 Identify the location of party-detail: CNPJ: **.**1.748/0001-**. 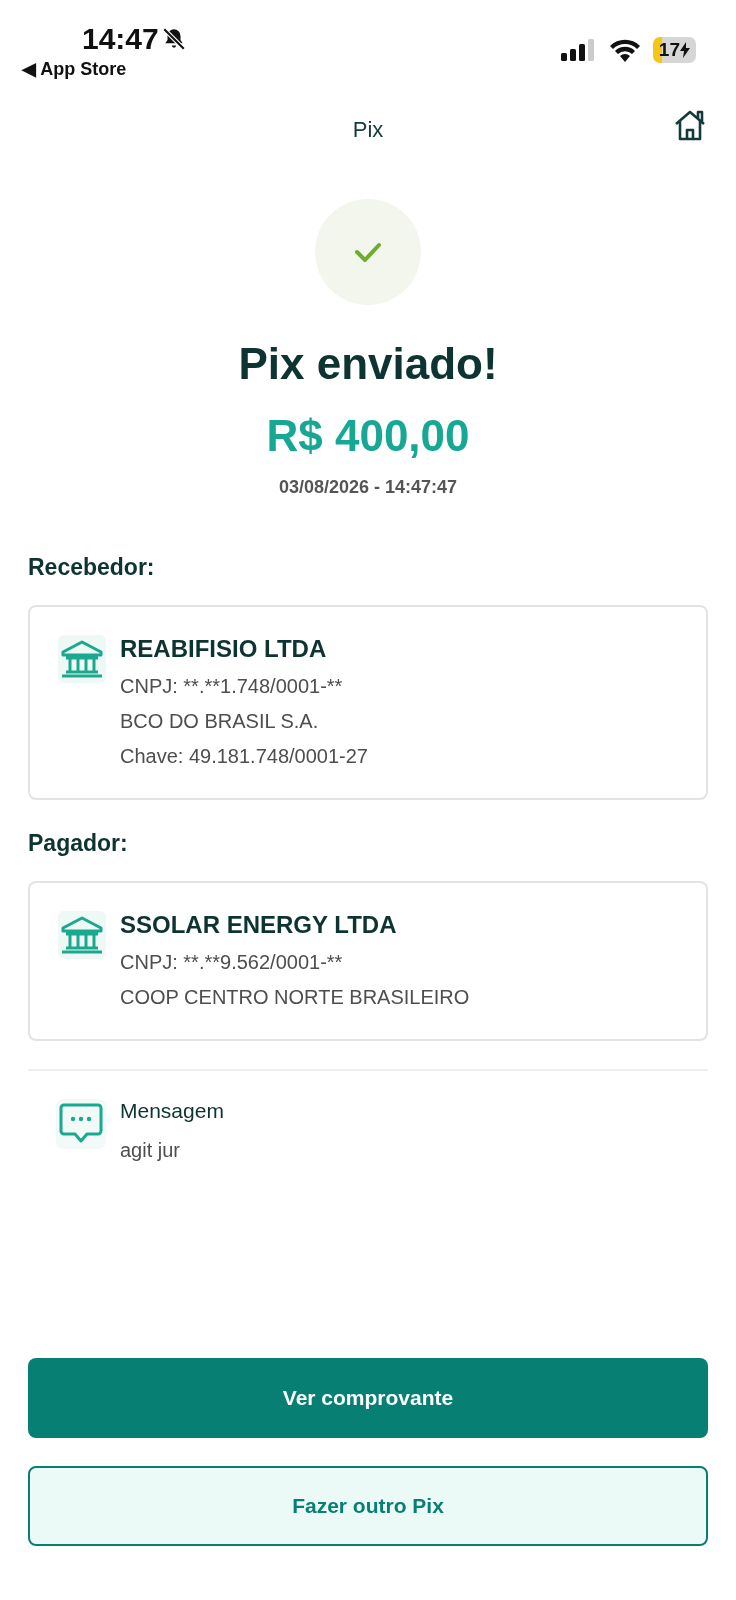
(232, 686).